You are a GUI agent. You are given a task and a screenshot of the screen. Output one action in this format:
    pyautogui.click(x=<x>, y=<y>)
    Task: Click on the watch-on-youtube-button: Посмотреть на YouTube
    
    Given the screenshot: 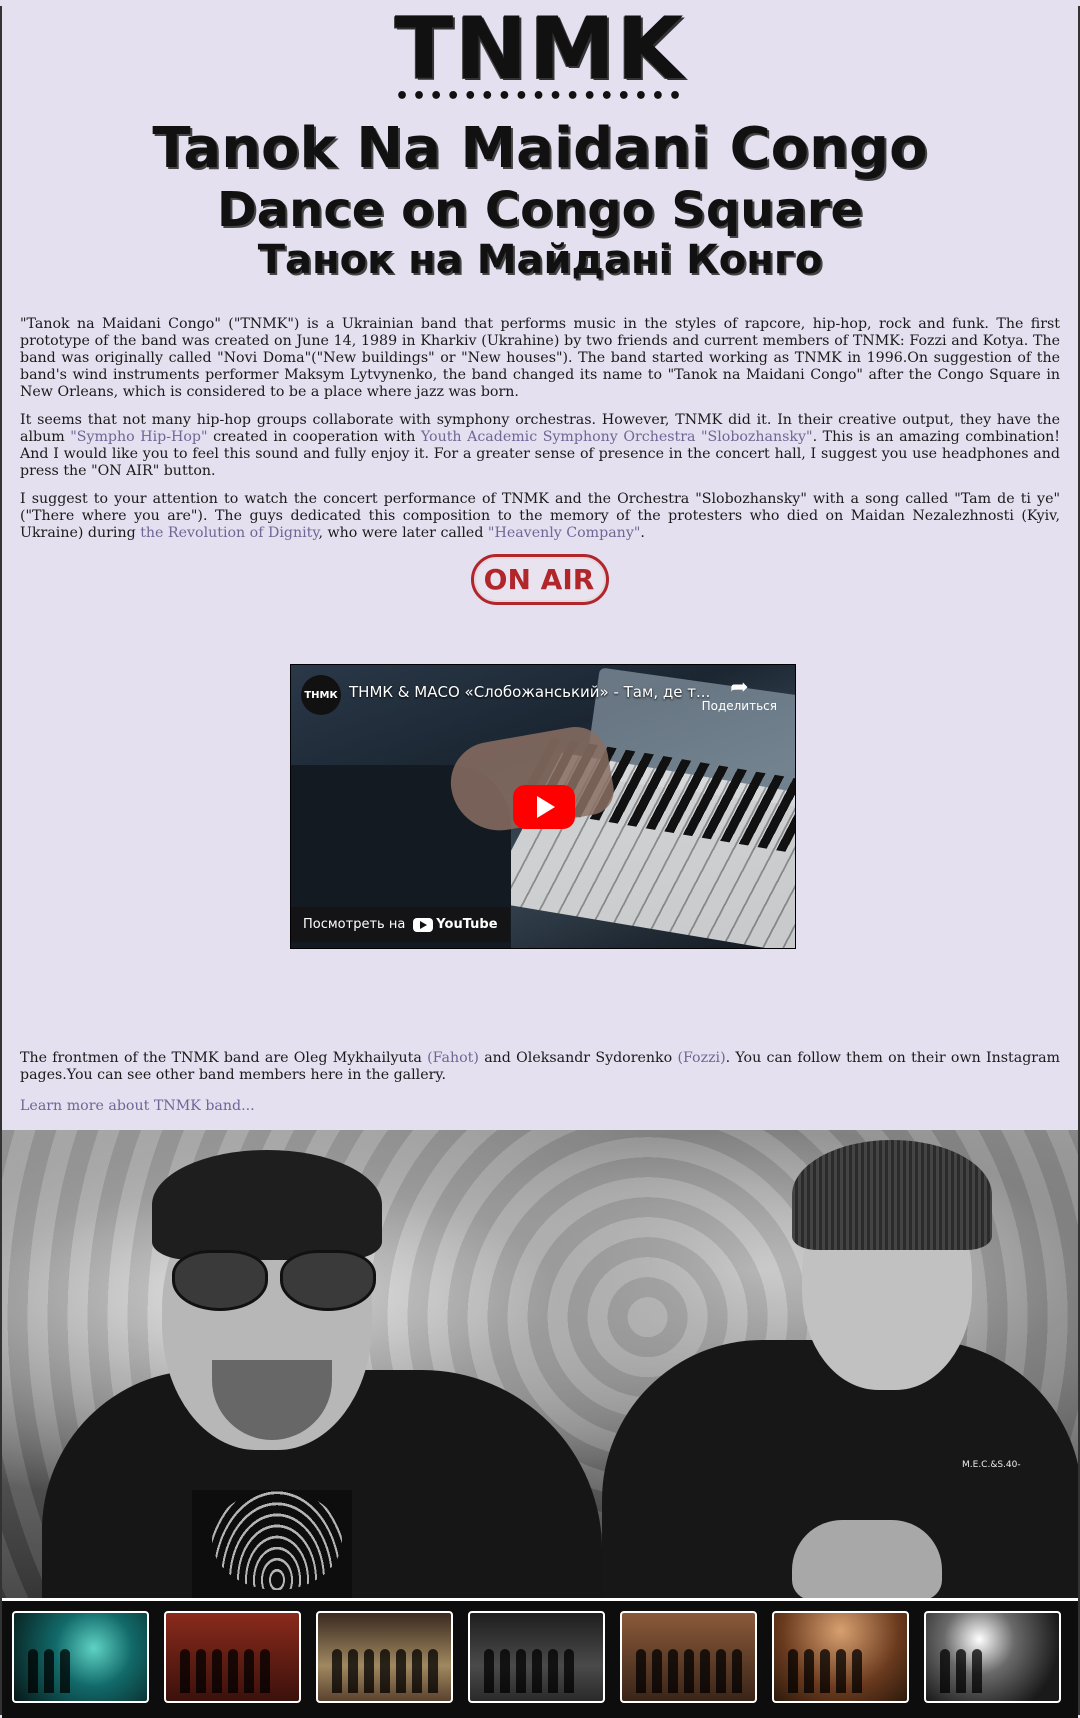 What is the action you would take?
    pyautogui.click(x=400, y=924)
    